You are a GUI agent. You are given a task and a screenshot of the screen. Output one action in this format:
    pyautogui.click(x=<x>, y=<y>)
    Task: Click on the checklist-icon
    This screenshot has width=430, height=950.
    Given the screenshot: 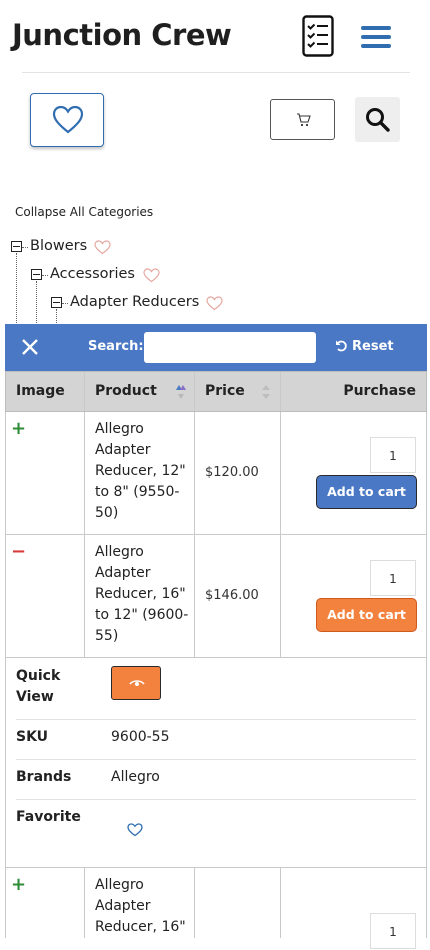 What is the action you would take?
    pyautogui.click(x=318, y=36)
    